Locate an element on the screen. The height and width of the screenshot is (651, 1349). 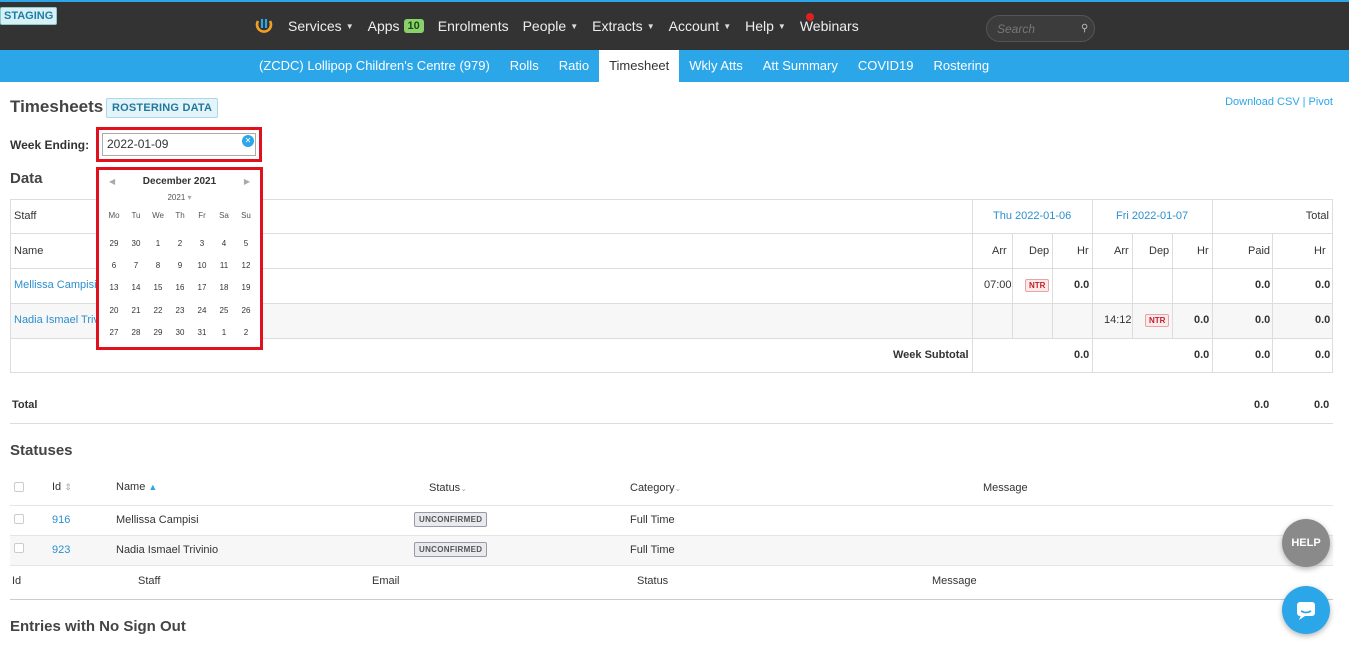
calendar-day: 16 is located at coordinates (180, 287).